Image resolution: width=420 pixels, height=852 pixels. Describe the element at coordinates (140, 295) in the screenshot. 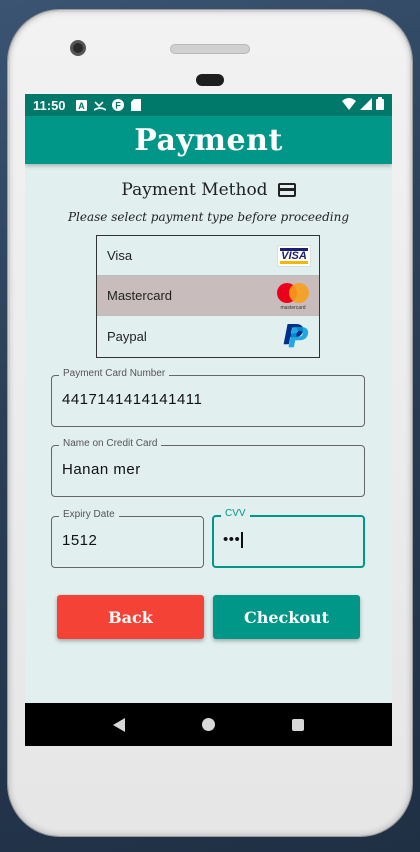

I see `payment-option-label: Mastercard` at that location.